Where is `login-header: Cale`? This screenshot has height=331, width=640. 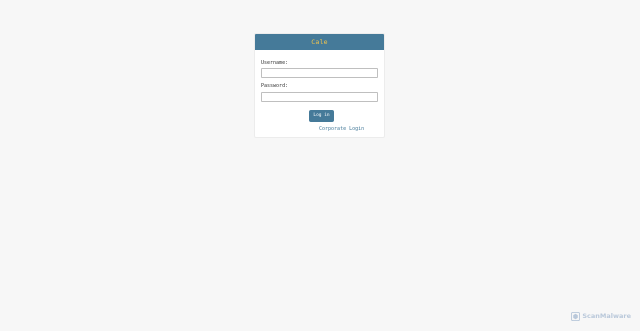
login-header: Cale is located at coordinates (319, 42).